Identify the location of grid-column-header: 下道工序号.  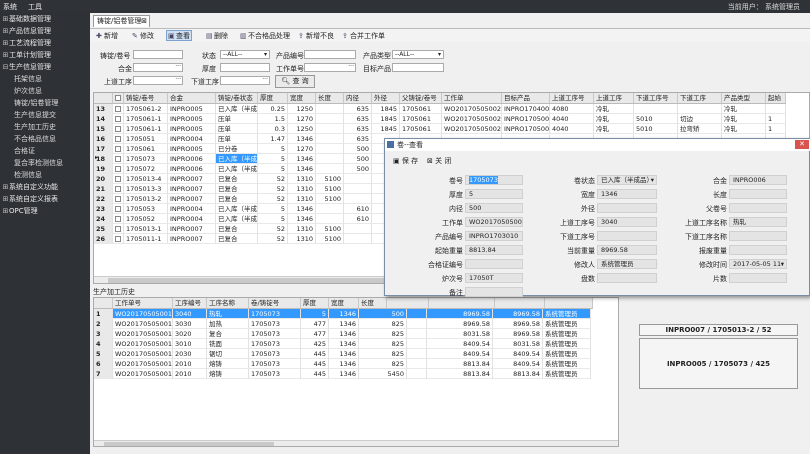
(656, 98).